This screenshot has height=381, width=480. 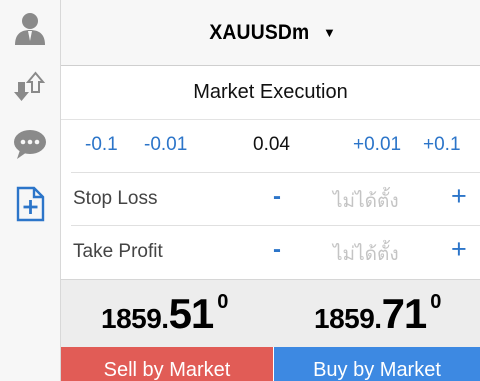 I want to click on stop-loss-decrease-button: -, so click(x=277, y=197).